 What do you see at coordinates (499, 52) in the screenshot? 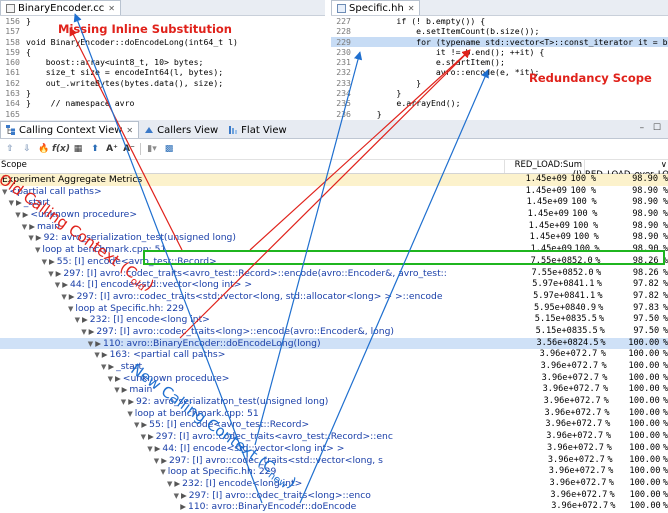
I see `code-line: 230 it != b.end(); ++it) {` at bounding box center [499, 52].